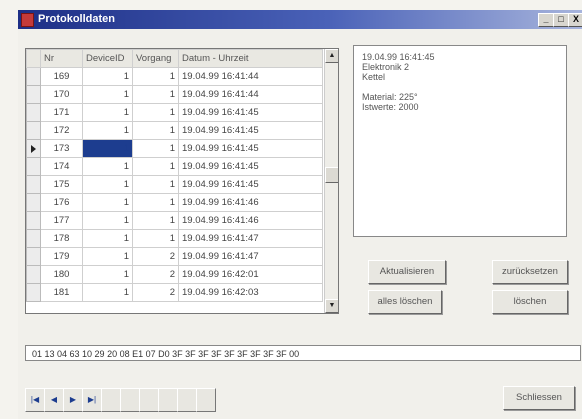 The image size is (582, 419). What do you see at coordinates (250, 58) in the screenshot?
I see `header-datum: Datum - Uhrzeit` at bounding box center [250, 58].